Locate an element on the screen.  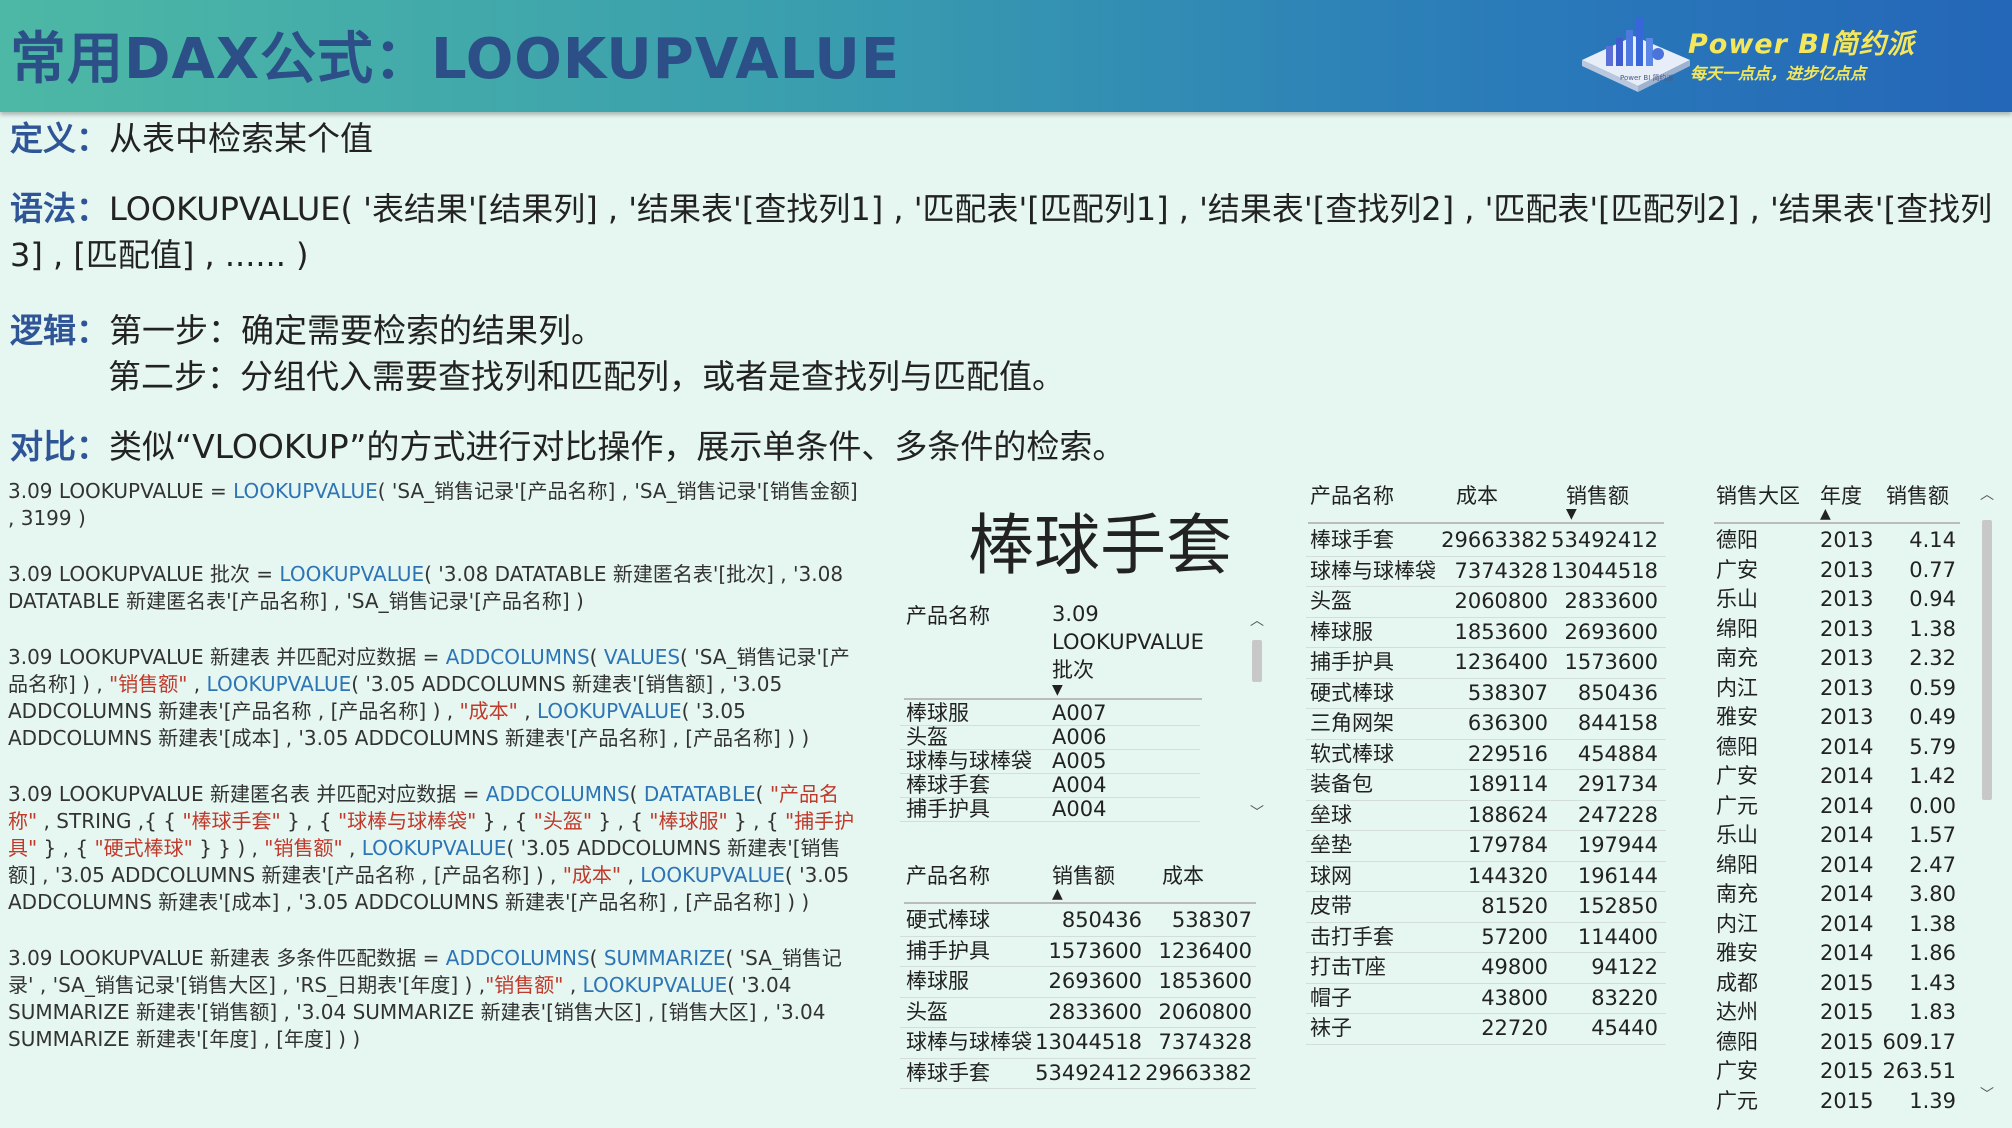
dax-text: } } ) , is located at coordinates (228, 848).